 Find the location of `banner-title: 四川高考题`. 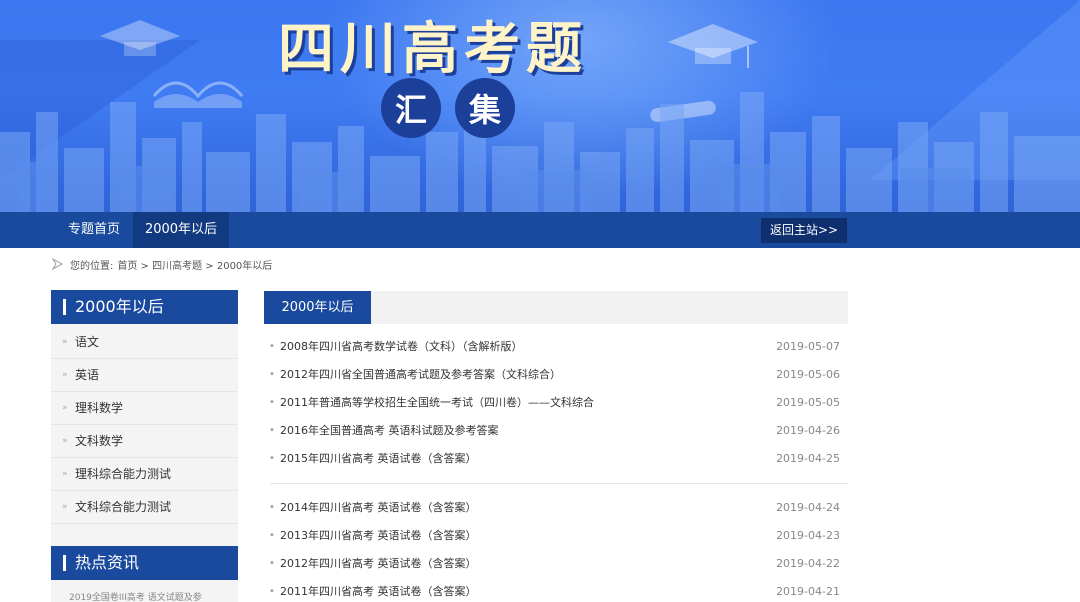

banner-title: 四川高考题 is located at coordinates (433, 49).